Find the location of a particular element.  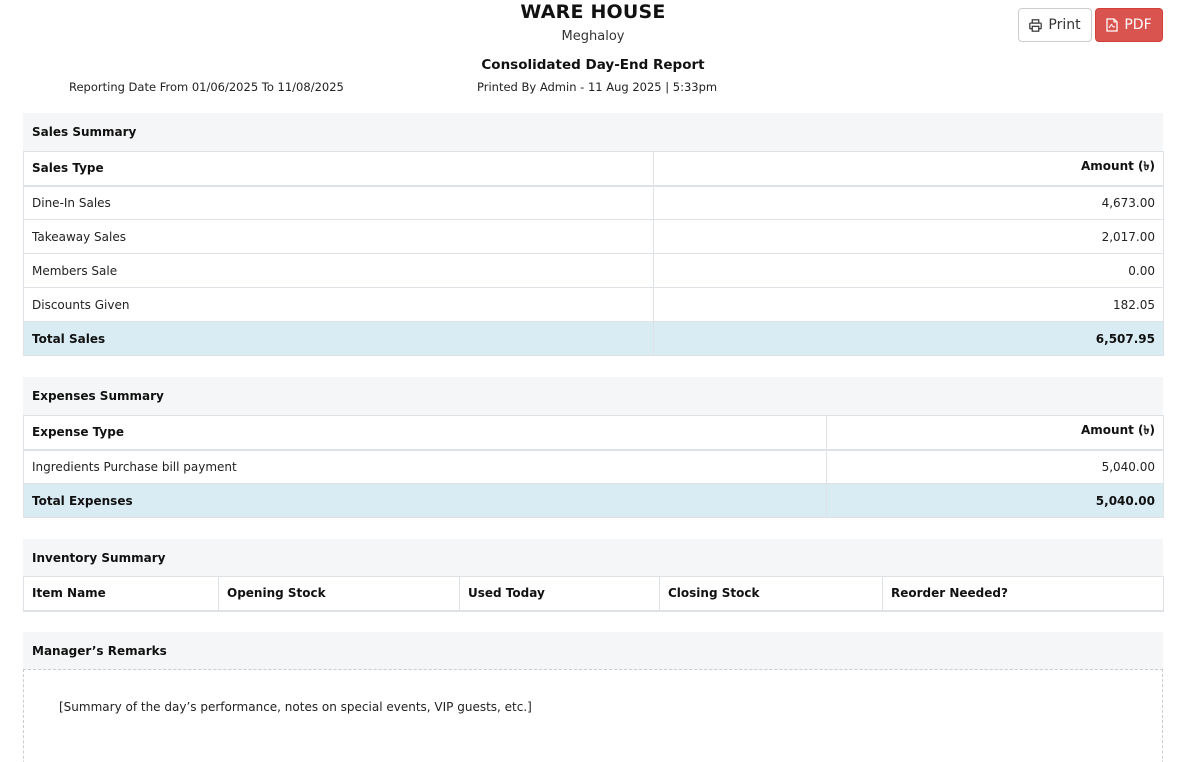

amount-cell: 182.05 is located at coordinates (908, 304).